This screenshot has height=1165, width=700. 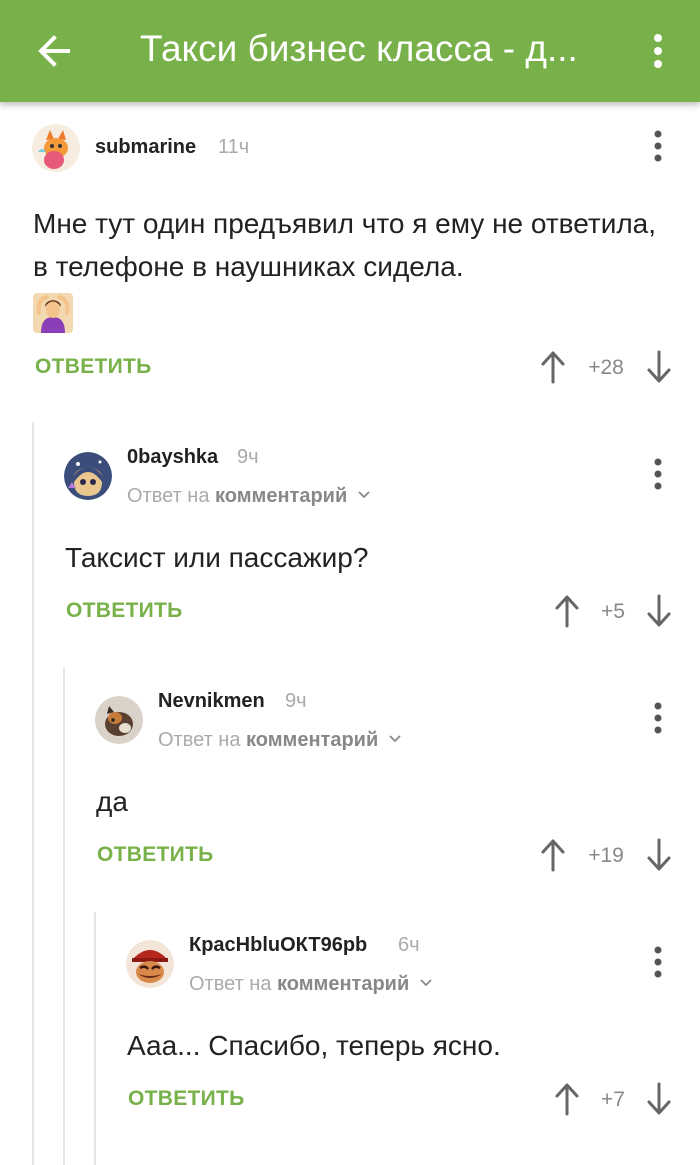 I want to click on comment-author: КрасНbluОКТ96pb, so click(x=278, y=945).